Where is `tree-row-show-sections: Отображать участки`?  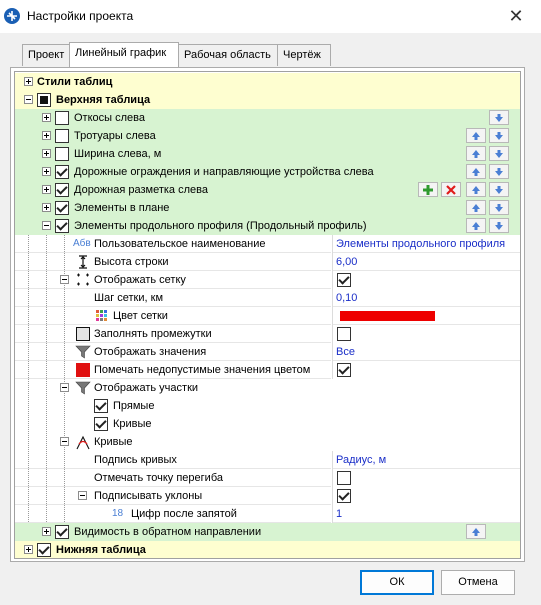 tree-row-show-sections: Отображать участки is located at coordinates (267, 388).